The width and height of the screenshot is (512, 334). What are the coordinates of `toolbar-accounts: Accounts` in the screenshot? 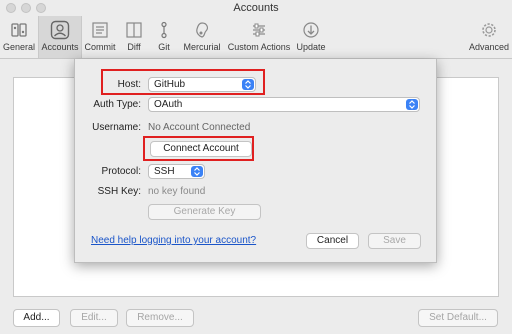 It's located at (60, 37).